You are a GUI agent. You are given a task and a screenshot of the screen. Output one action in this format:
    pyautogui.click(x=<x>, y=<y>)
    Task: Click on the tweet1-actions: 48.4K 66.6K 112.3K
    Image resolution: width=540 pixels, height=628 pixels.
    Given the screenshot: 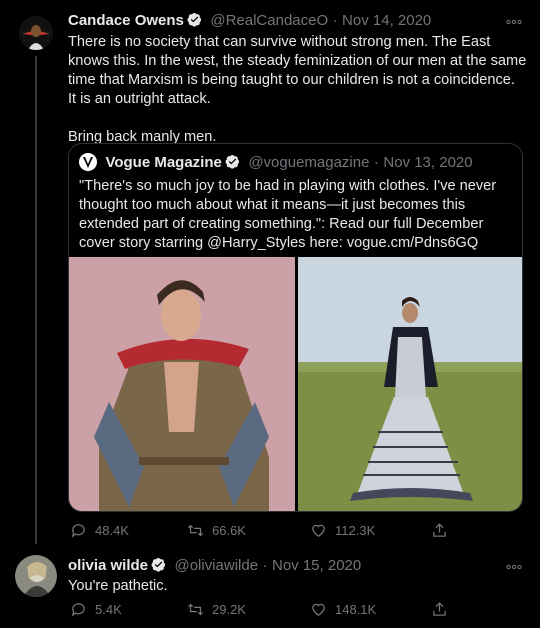 What is the action you would take?
    pyautogui.click(x=290, y=532)
    